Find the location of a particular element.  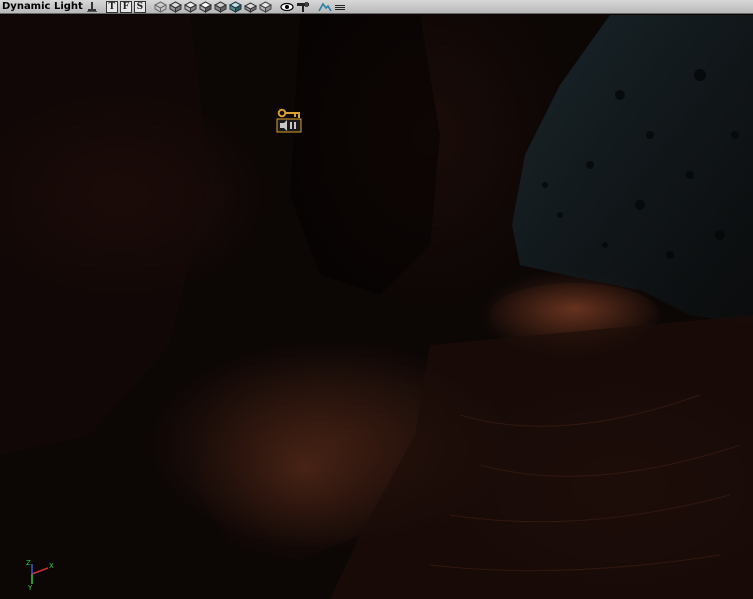

light-actor-key-icon is located at coordinates (290, 123).